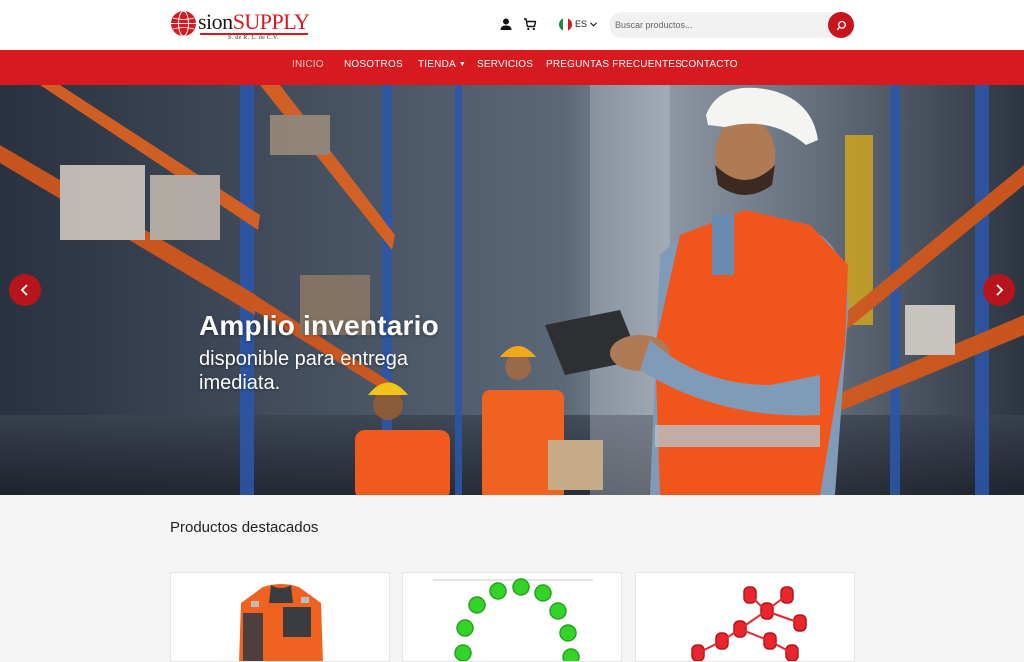 This screenshot has height=662, width=1024. I want to click on nav-tienda-label: TIENDA, so click(437, 64).